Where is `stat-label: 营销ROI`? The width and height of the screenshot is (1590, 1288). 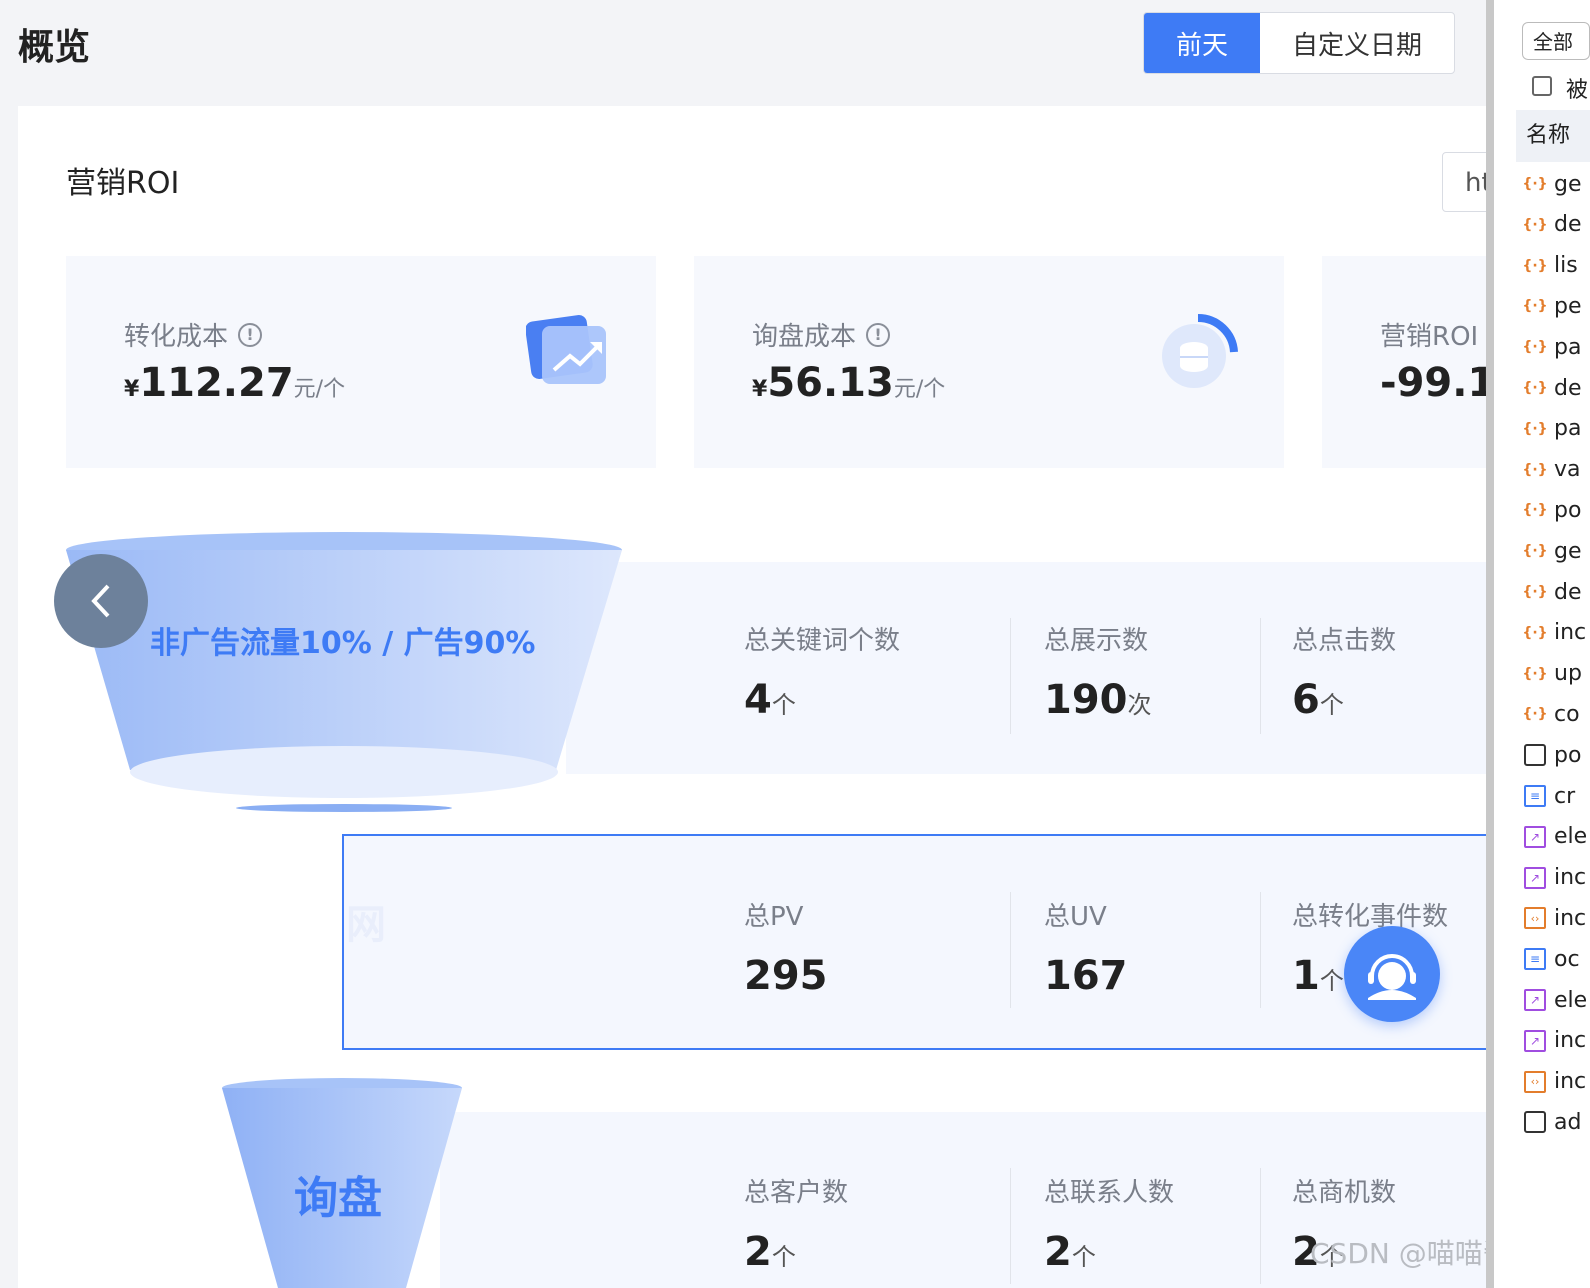 stat-label: 营销ROI is located at coordinates (1429, 337).